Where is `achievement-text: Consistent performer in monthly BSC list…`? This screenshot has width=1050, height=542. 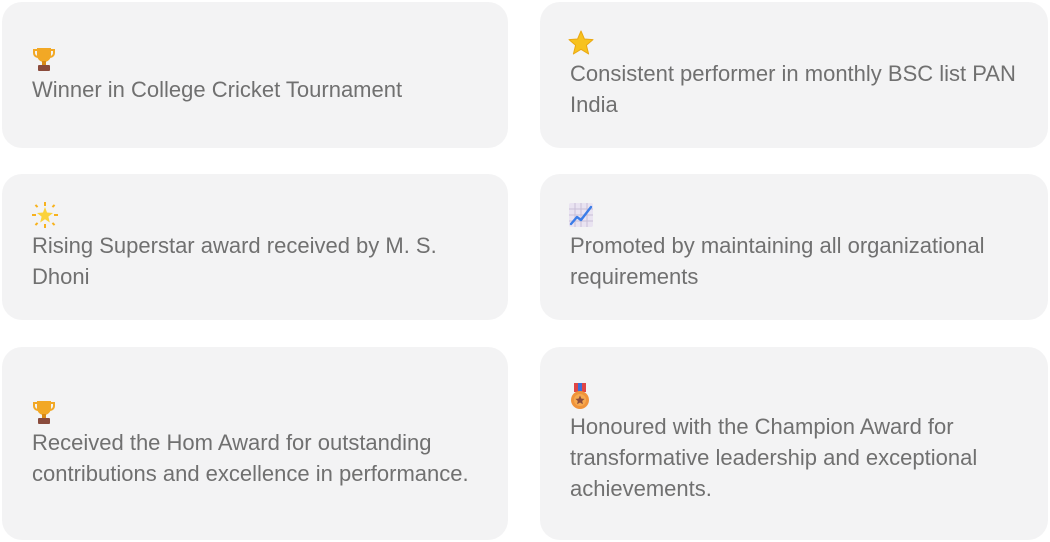 achievement-text: Consistent performer in monthly BSC list… is located at coordinates (793, 89).